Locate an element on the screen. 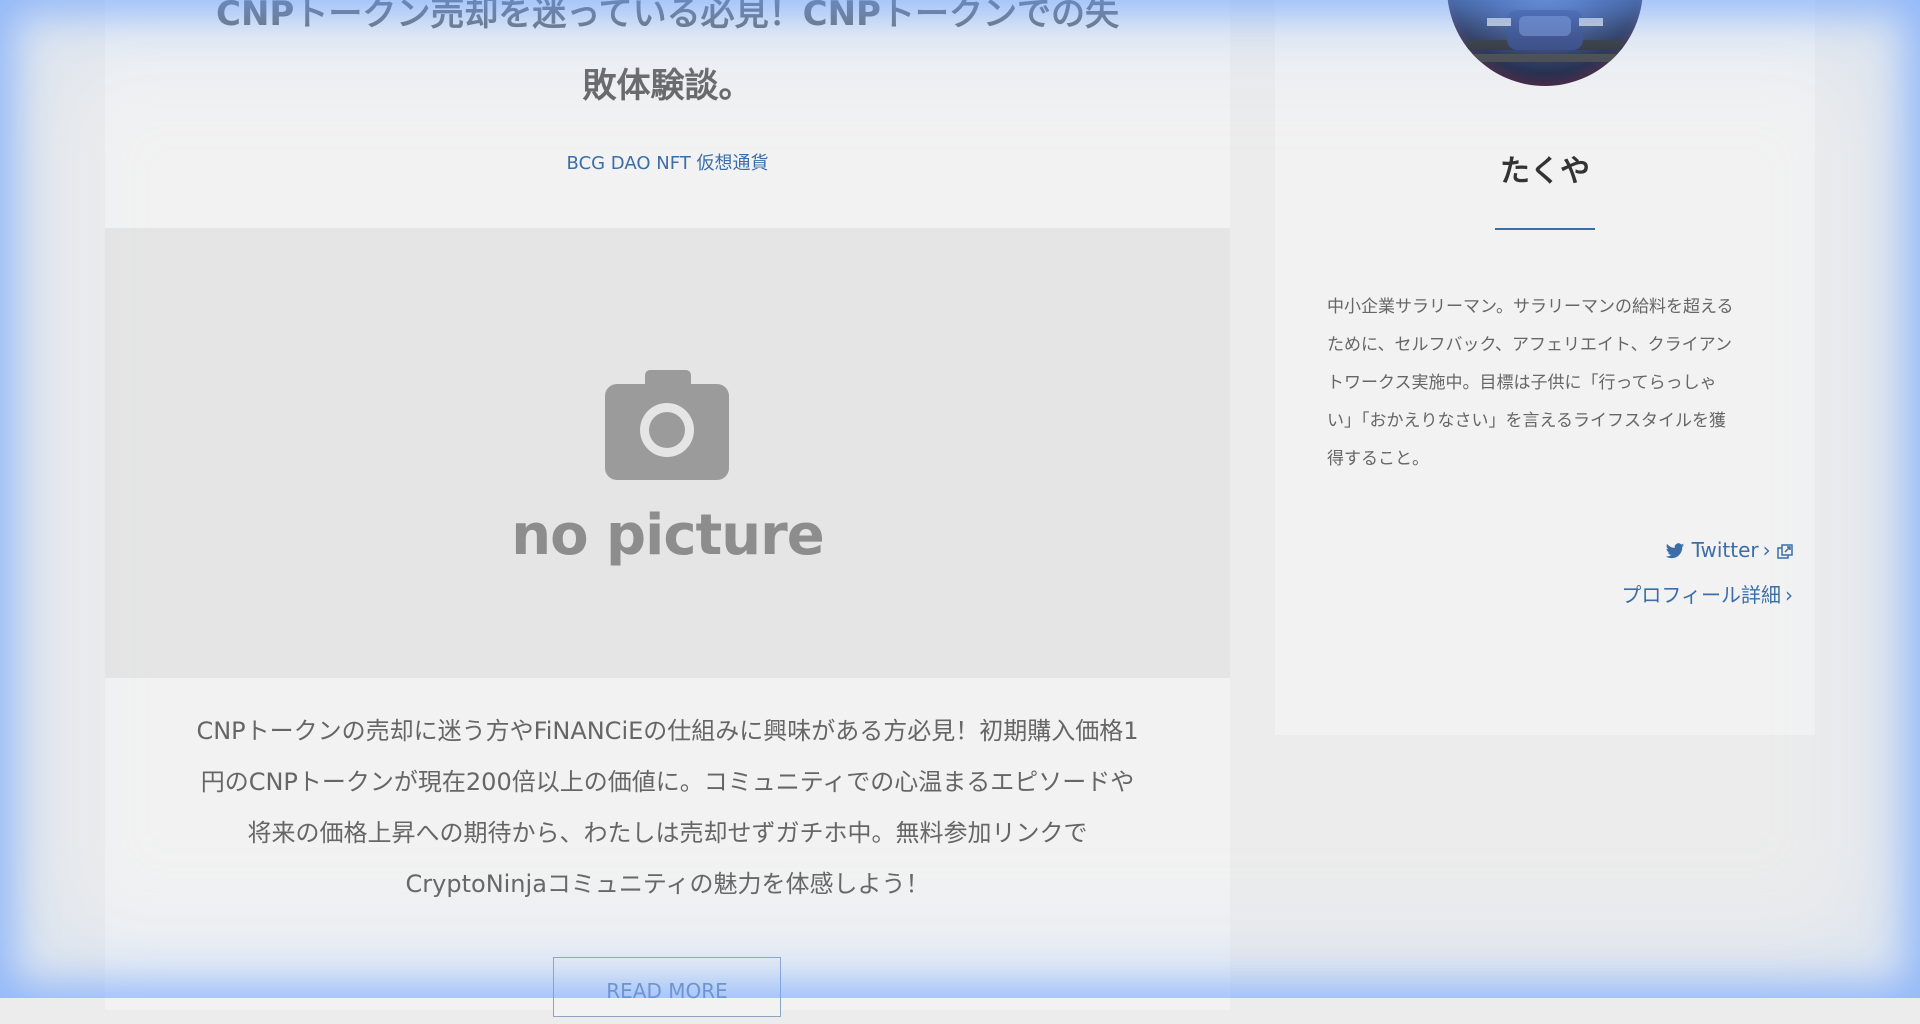 This screenshot has height=1024, width=1920. excerpt-line: 将来の価格上昇への期待から、わたしは売却せずガチホ中。無料参加リンクで is located at coordinates (667, 833).